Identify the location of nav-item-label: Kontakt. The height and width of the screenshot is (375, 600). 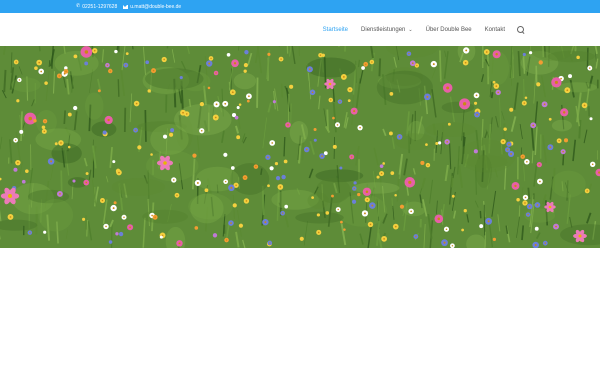
(494, 29).